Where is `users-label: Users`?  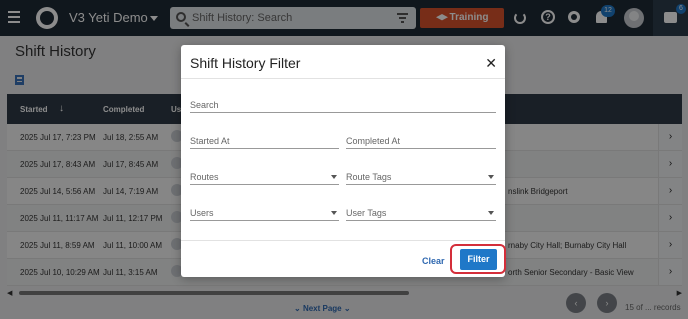
users-label: Users is located at coordinates (202, 213).